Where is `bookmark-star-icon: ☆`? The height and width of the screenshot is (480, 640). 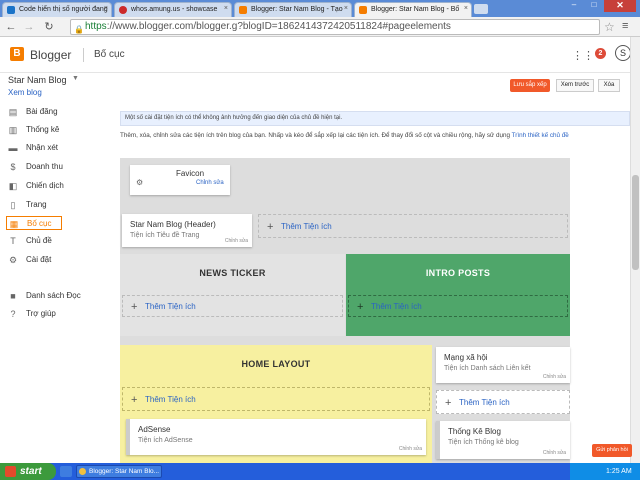
bookmark-star-icon: ☆ is located at coordinates (609, 27).